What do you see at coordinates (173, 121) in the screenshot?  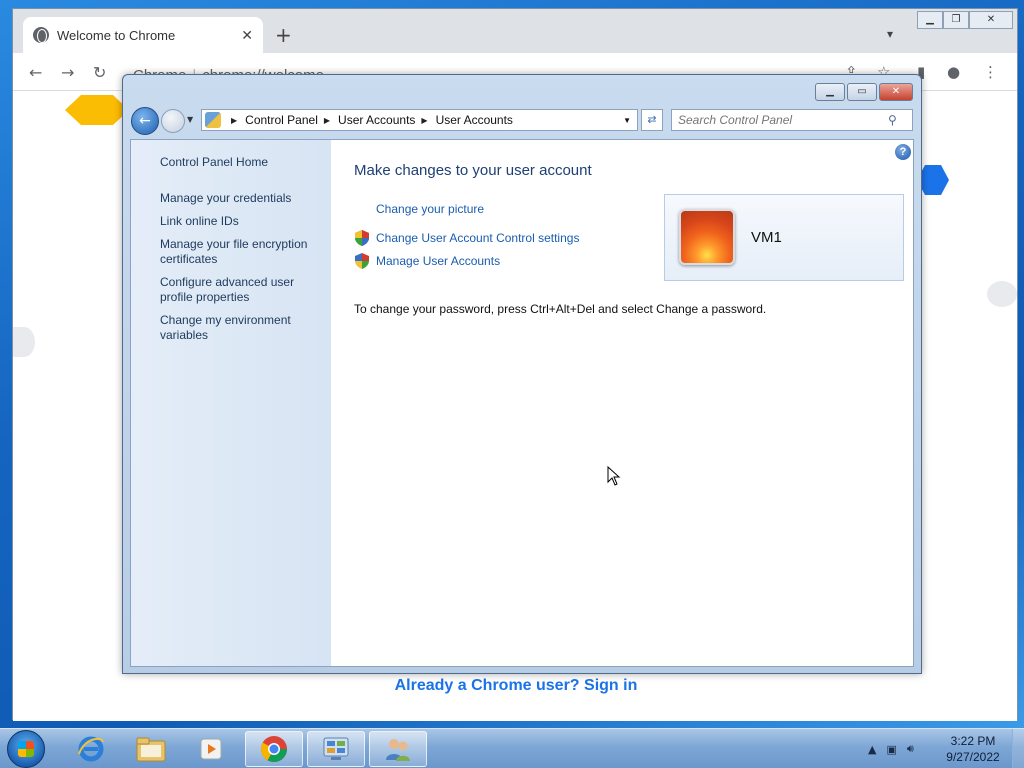 I see `forward-button` at bounding box center [173, 121].